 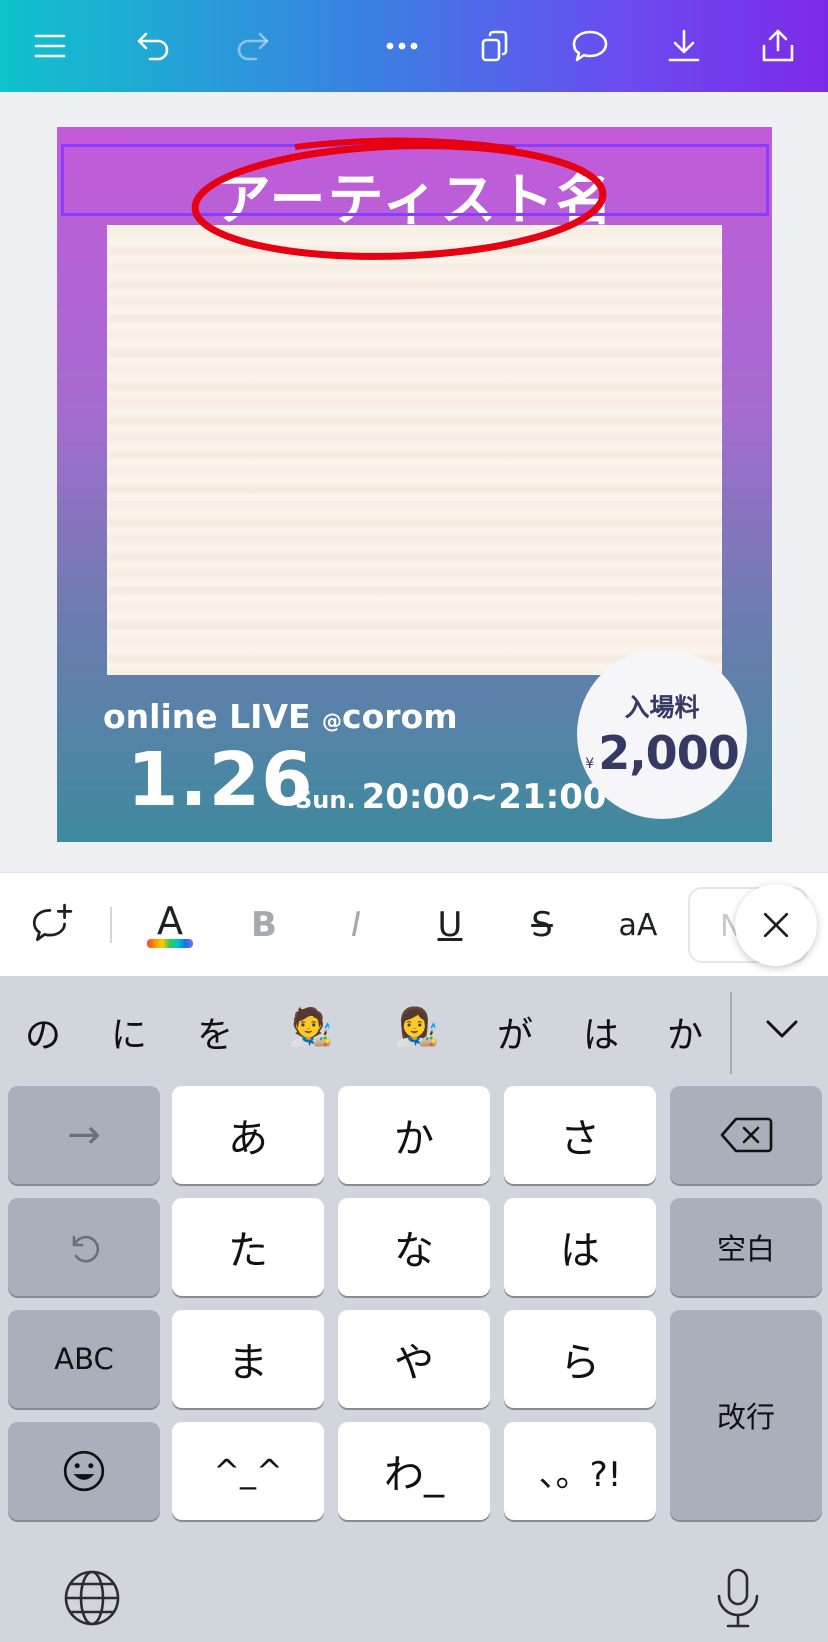 What do you see at coordinates (738, 1598) in the screenshot?
I see `microphone-icon` at bounding box center [738, 1598].